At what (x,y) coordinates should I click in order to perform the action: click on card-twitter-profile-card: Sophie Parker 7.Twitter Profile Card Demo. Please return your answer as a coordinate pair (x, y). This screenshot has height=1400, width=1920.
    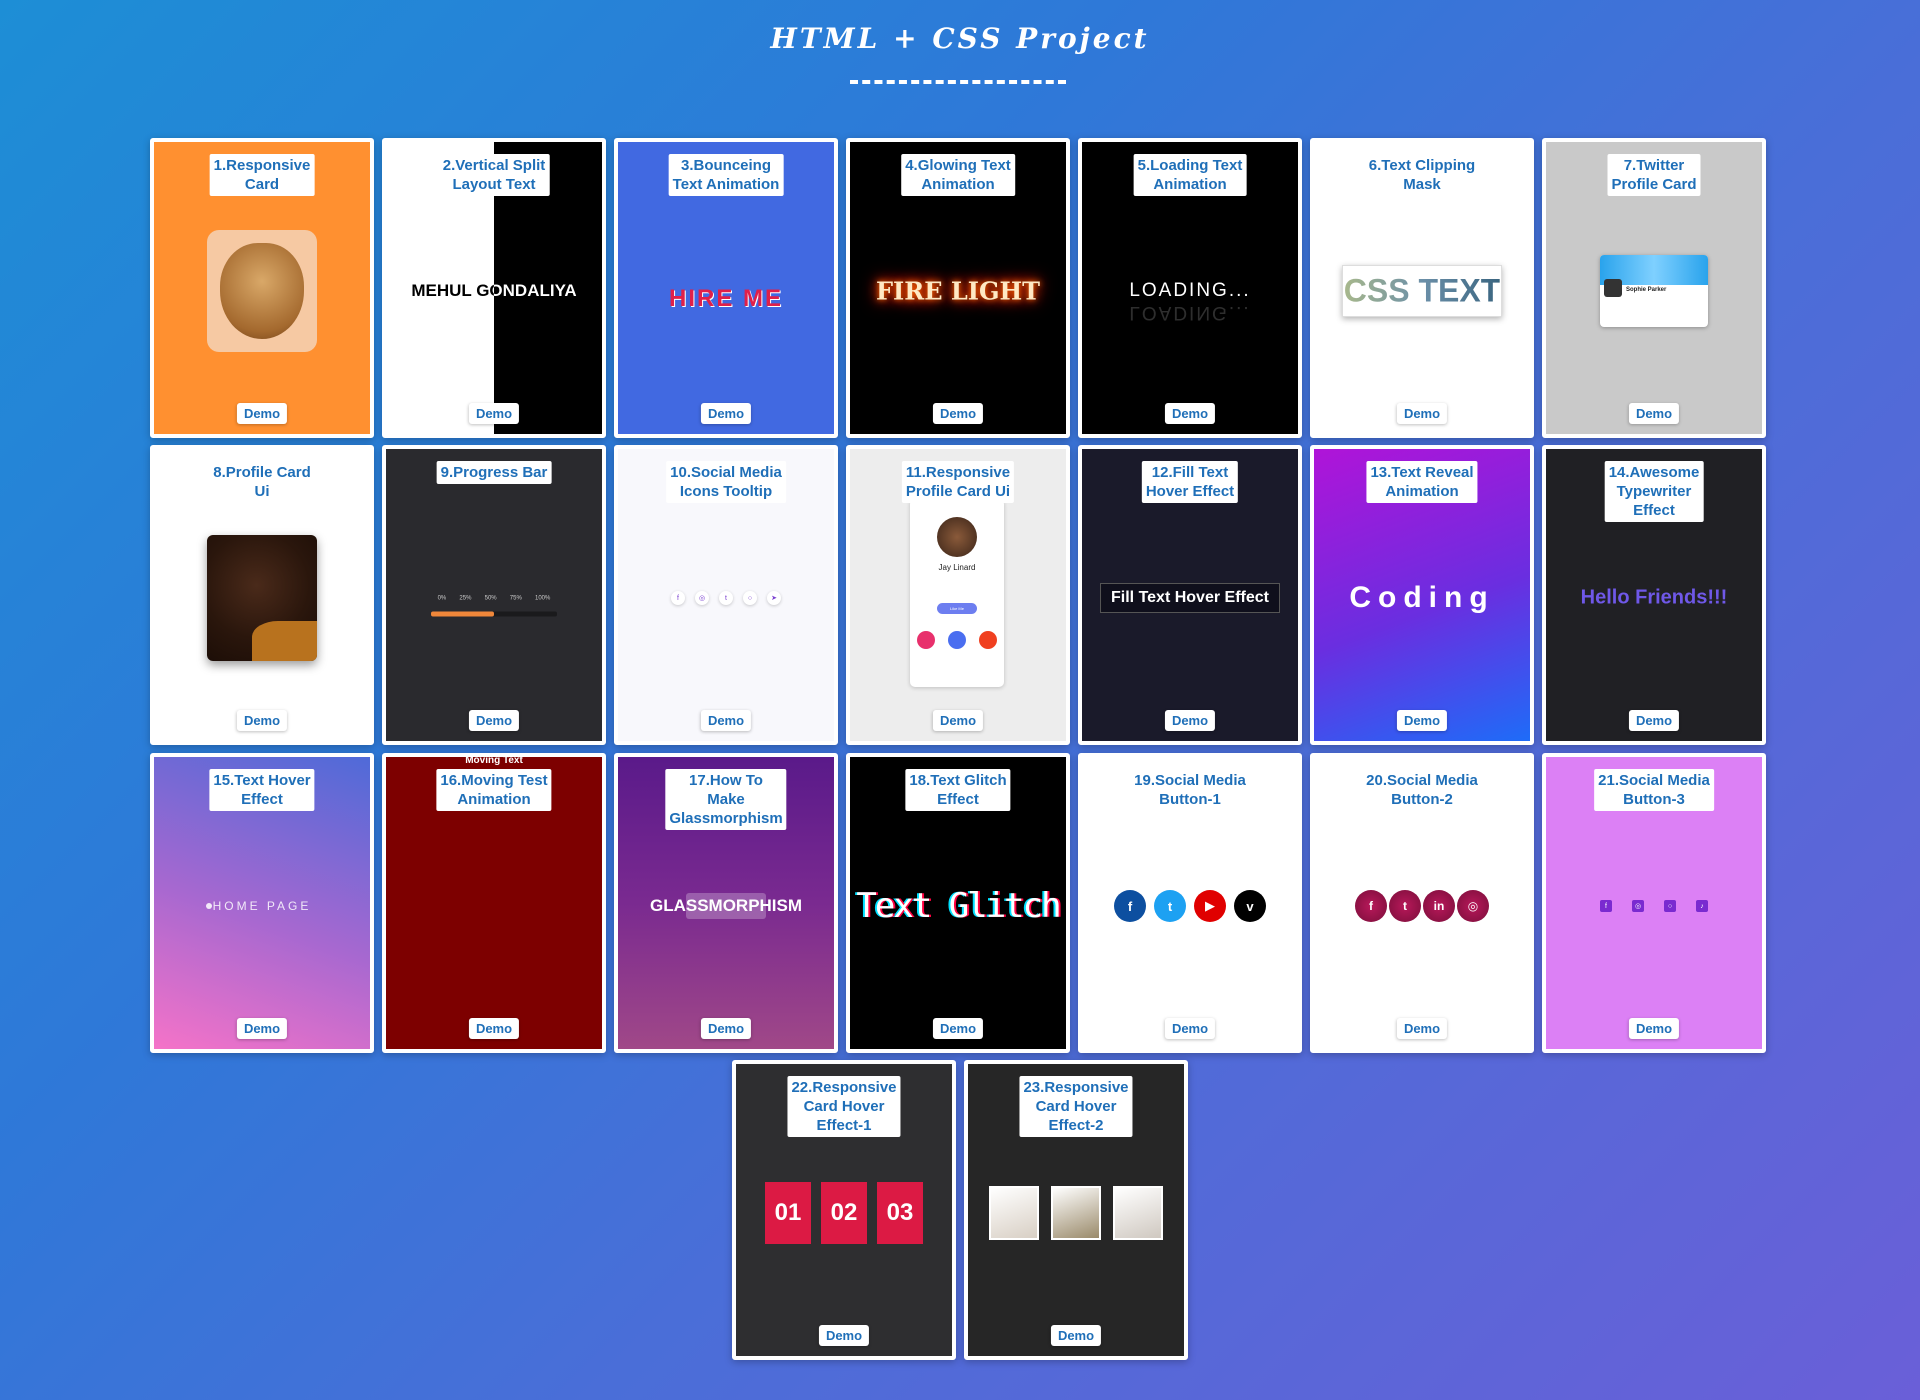
    Looking at the image, I should click on (1654, 288).